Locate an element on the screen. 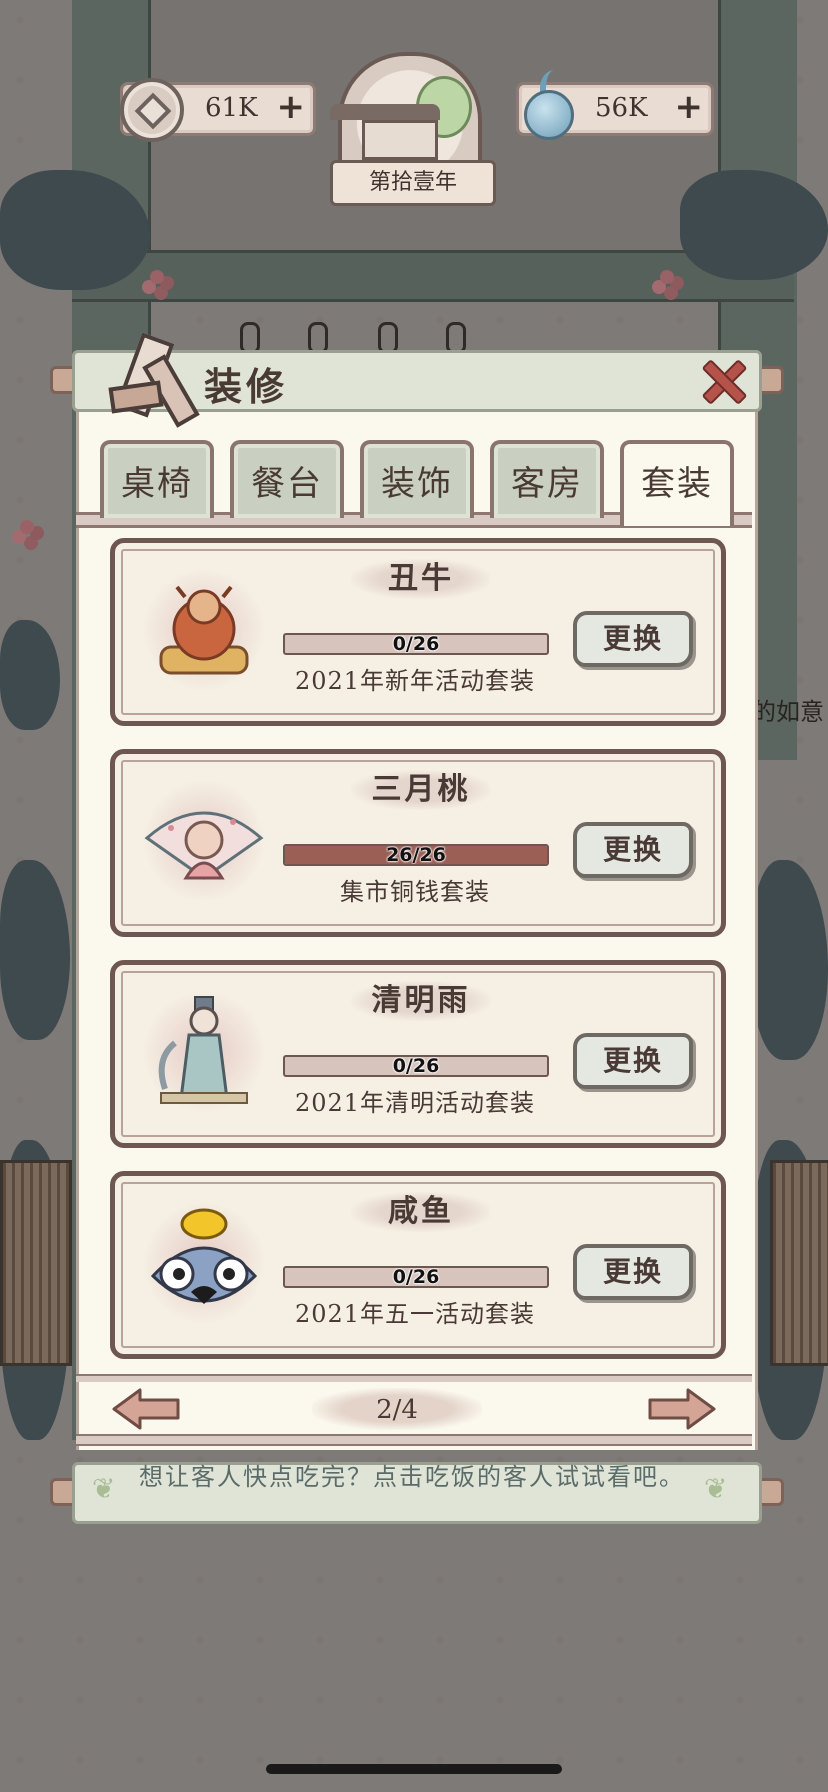 The width and height of the screenshot is (828, 1792). set-card: 丑牛 0/26 2021年新年活动套装 更换 is located at coordinates (418, 632).